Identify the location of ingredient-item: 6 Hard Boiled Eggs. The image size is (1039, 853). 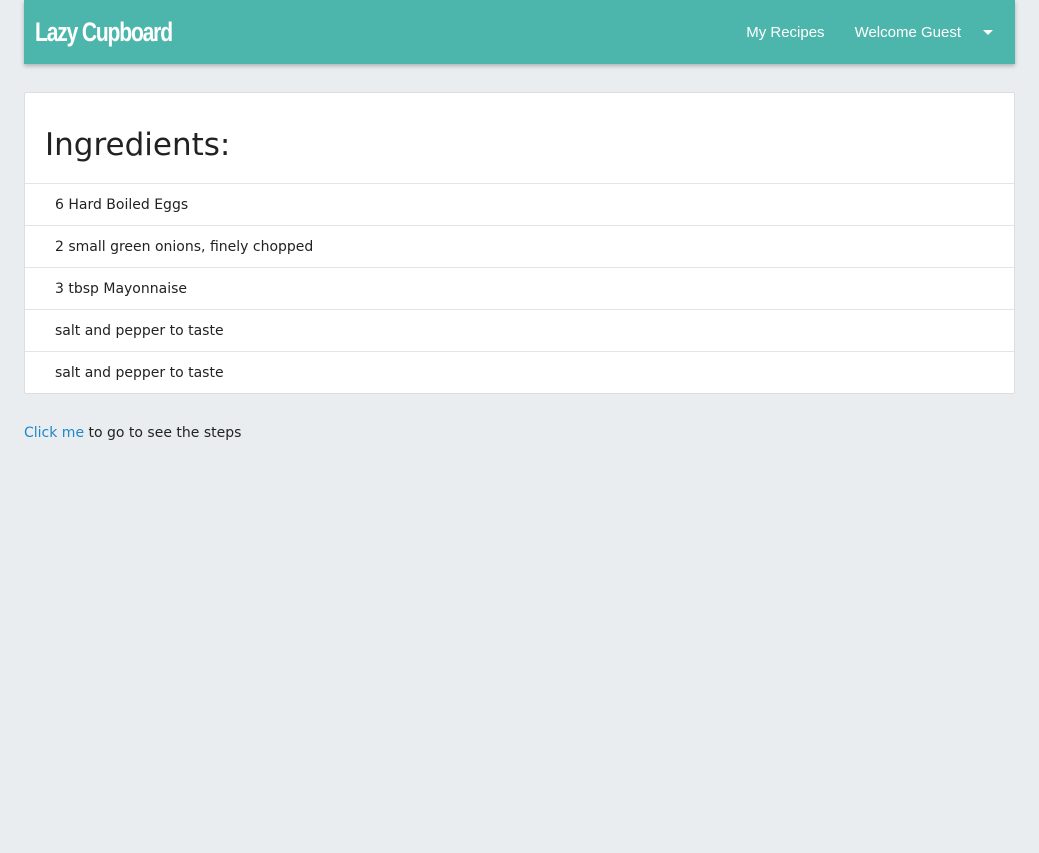
(519, 205).